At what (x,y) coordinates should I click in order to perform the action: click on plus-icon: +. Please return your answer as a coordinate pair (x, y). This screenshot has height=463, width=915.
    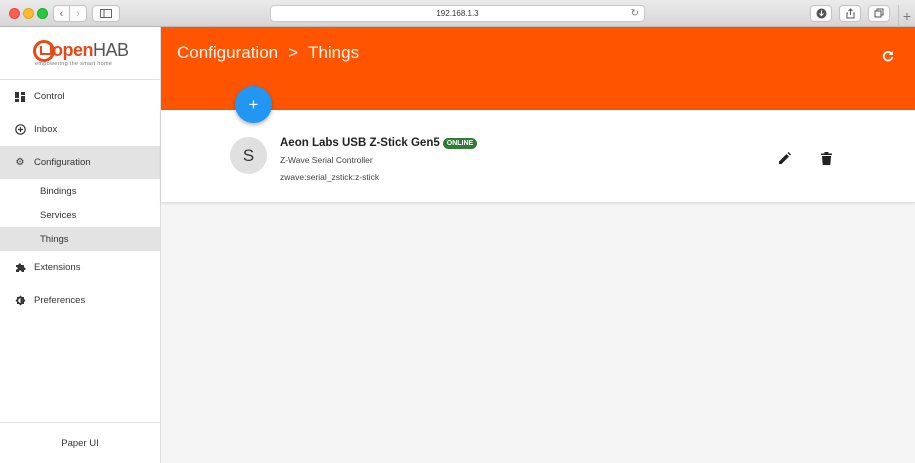
    Looking at the image, I should click on (253, 104).